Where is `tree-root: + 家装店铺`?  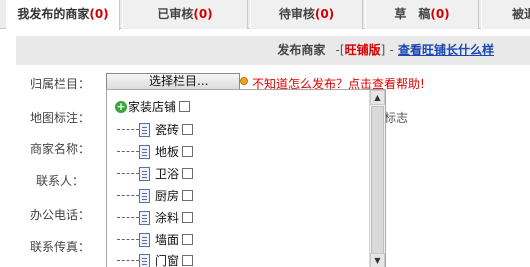
tree-root: + 家装店铺 is located at coordinates (153, 106).